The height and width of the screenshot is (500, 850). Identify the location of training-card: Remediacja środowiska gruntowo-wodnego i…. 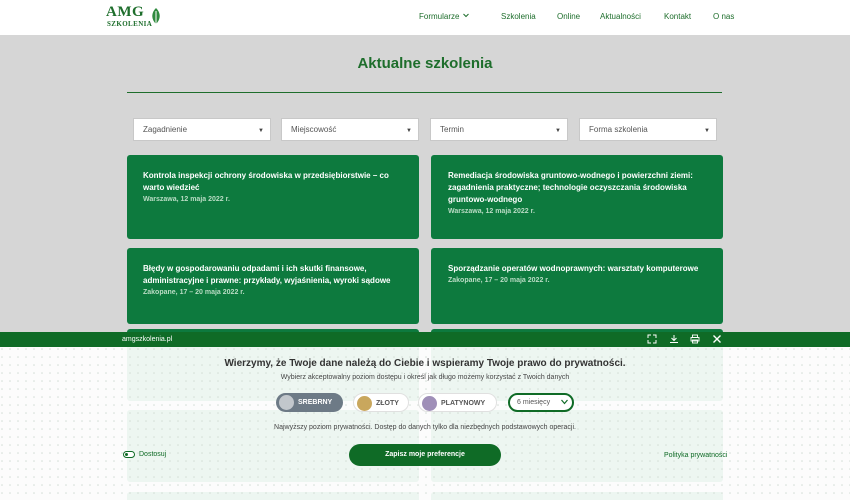
(577, 197).